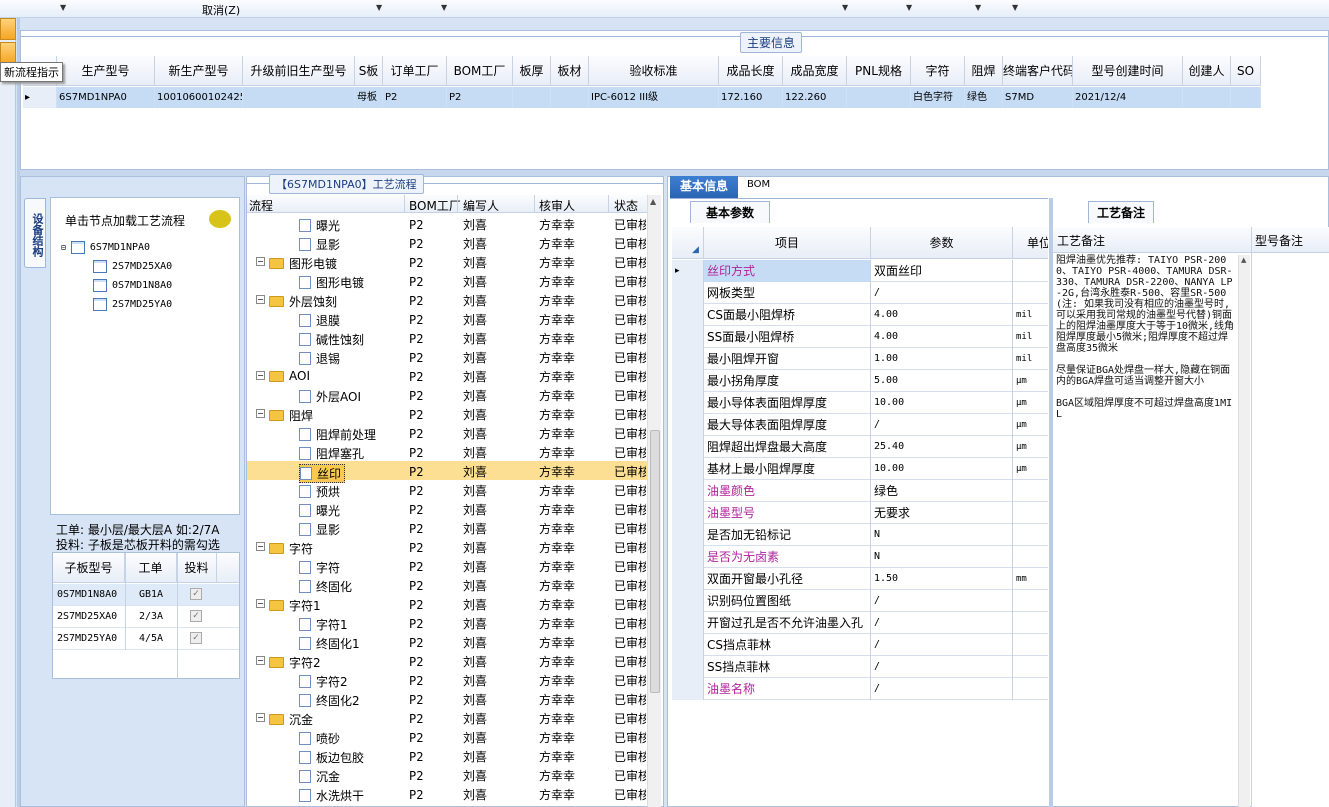  Describe the element at coordinates (942, 557) in the screenshot. I see `param-value: N` at that location.